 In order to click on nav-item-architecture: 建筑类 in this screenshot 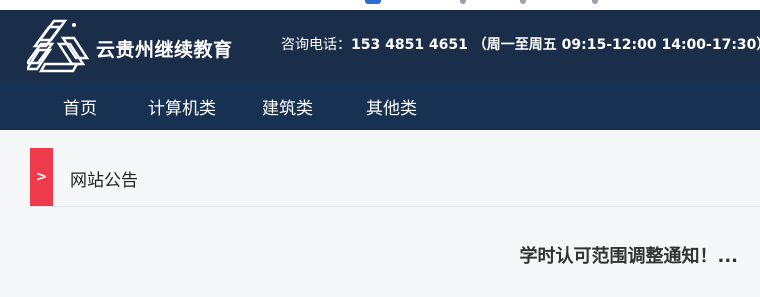, I will do `click(287, 106)`.